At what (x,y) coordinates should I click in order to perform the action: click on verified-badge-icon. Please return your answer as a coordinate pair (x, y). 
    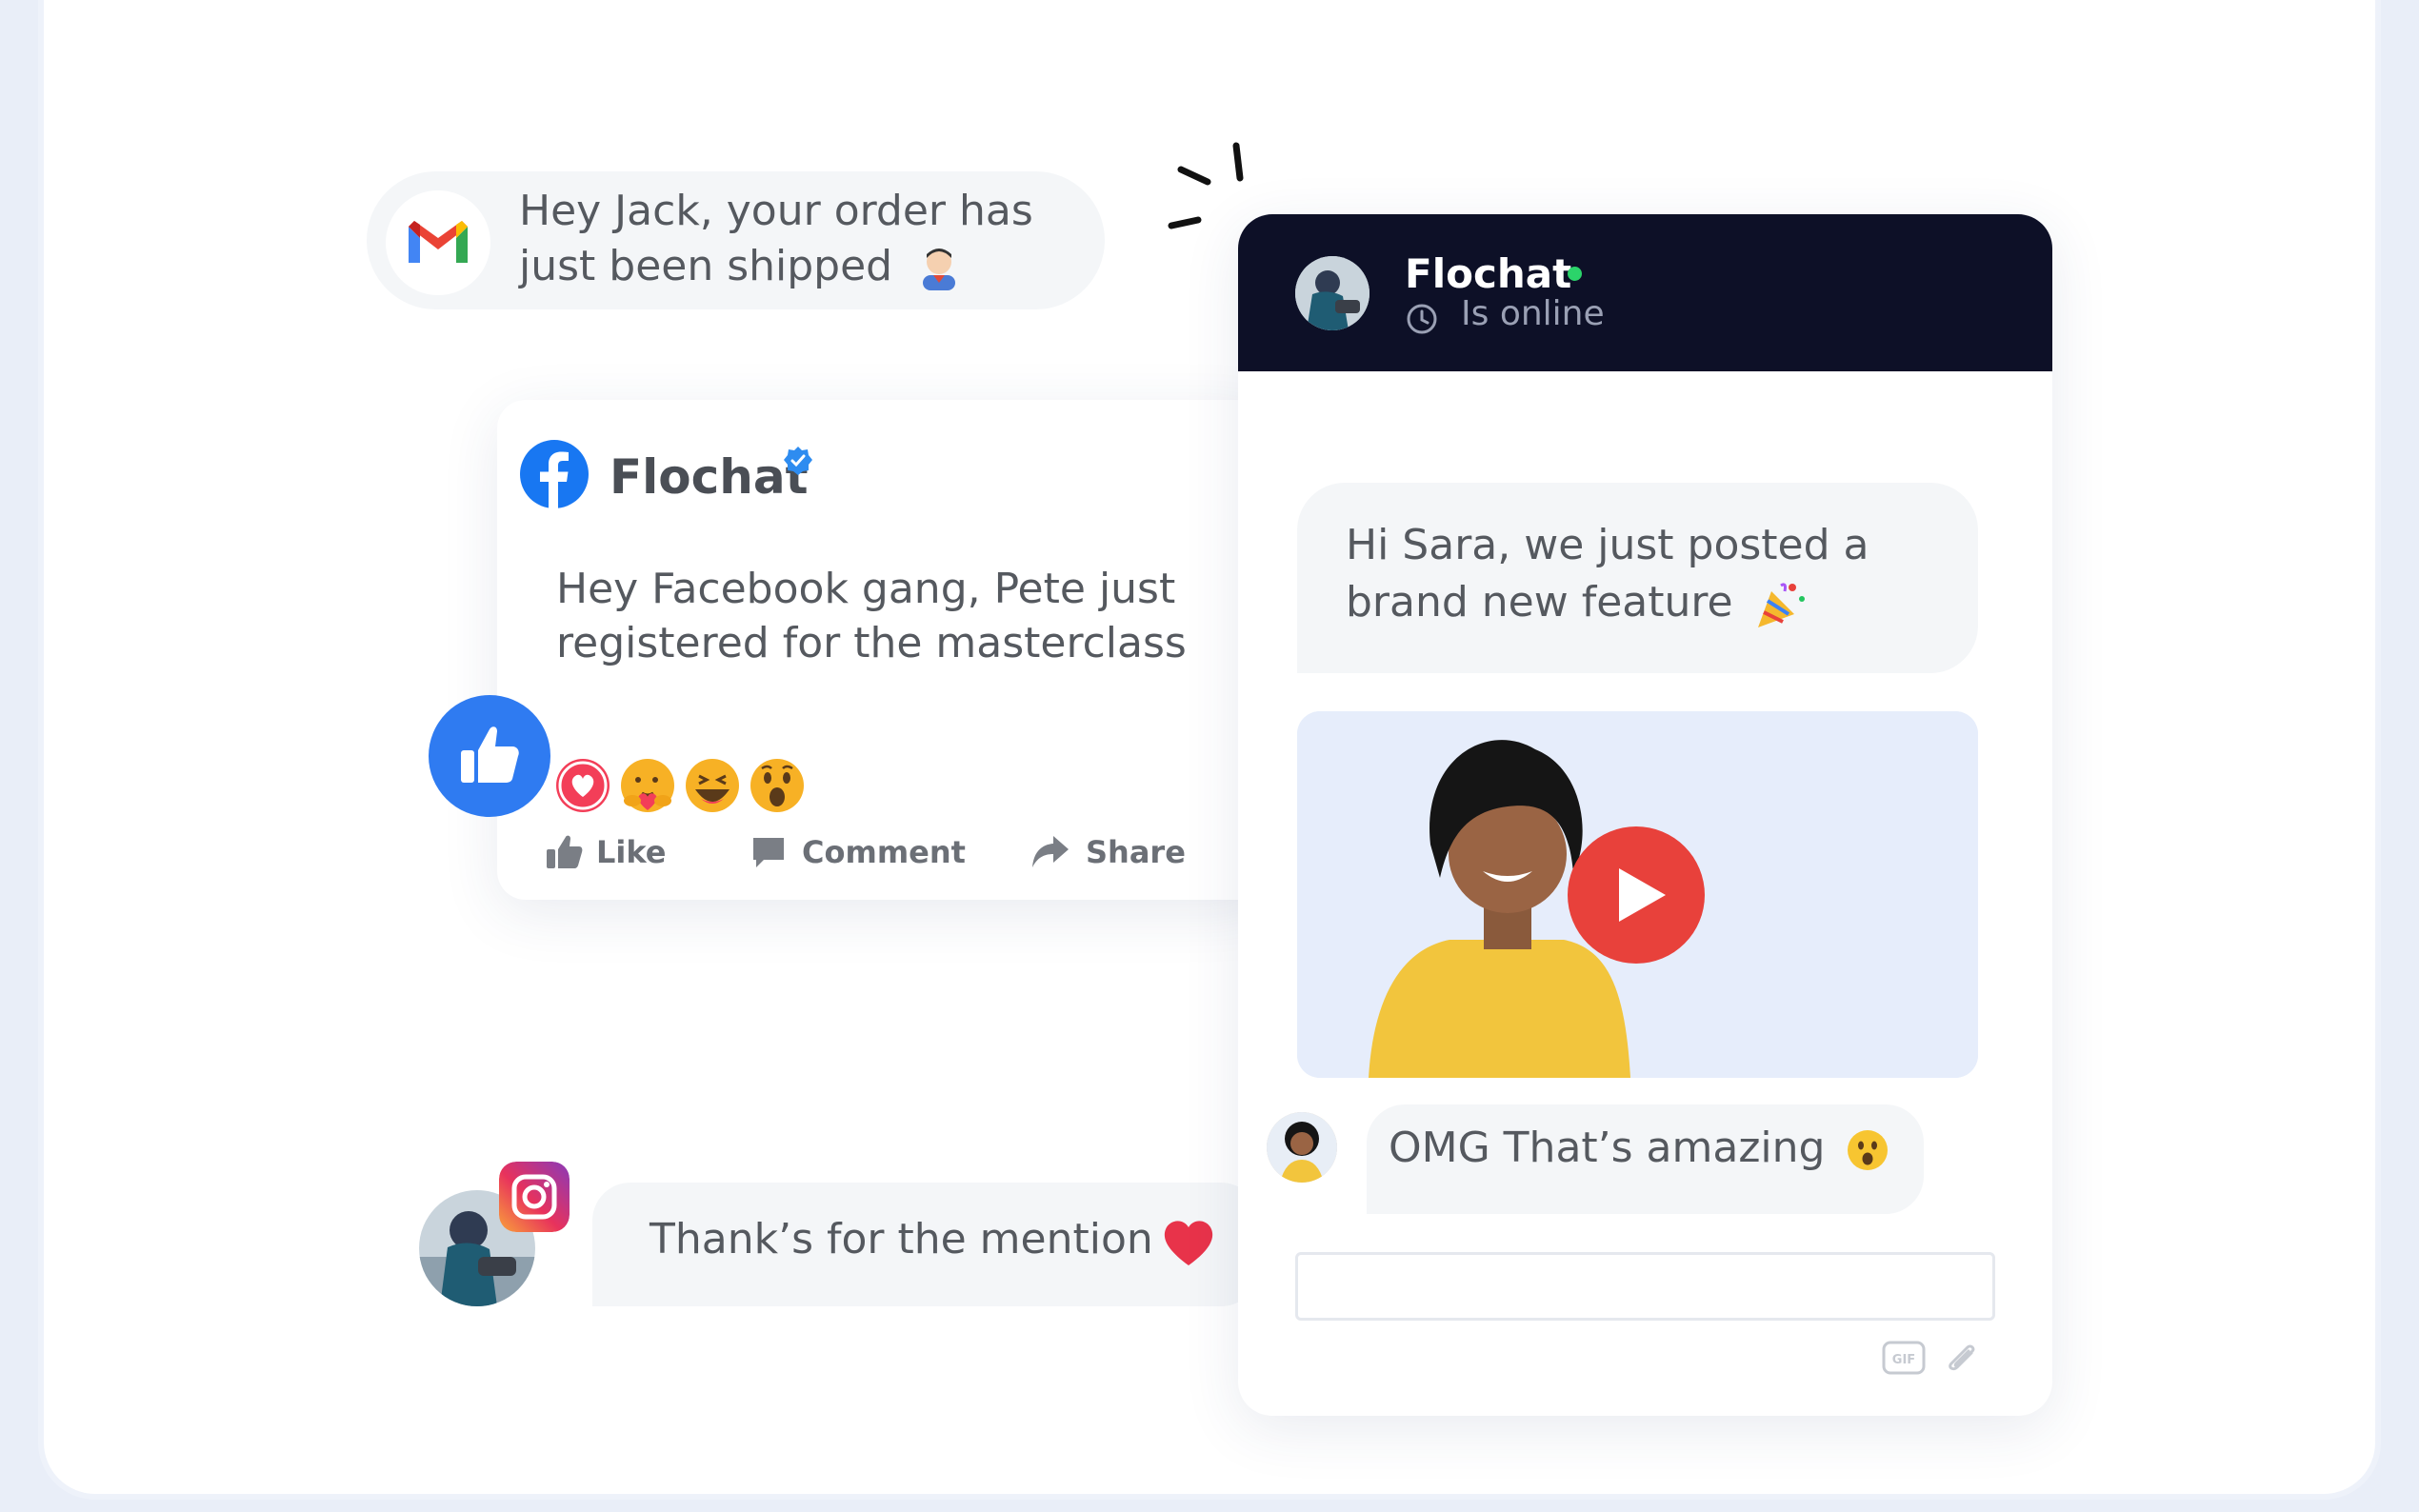
    Looking at the image, I should click on (798, 461).